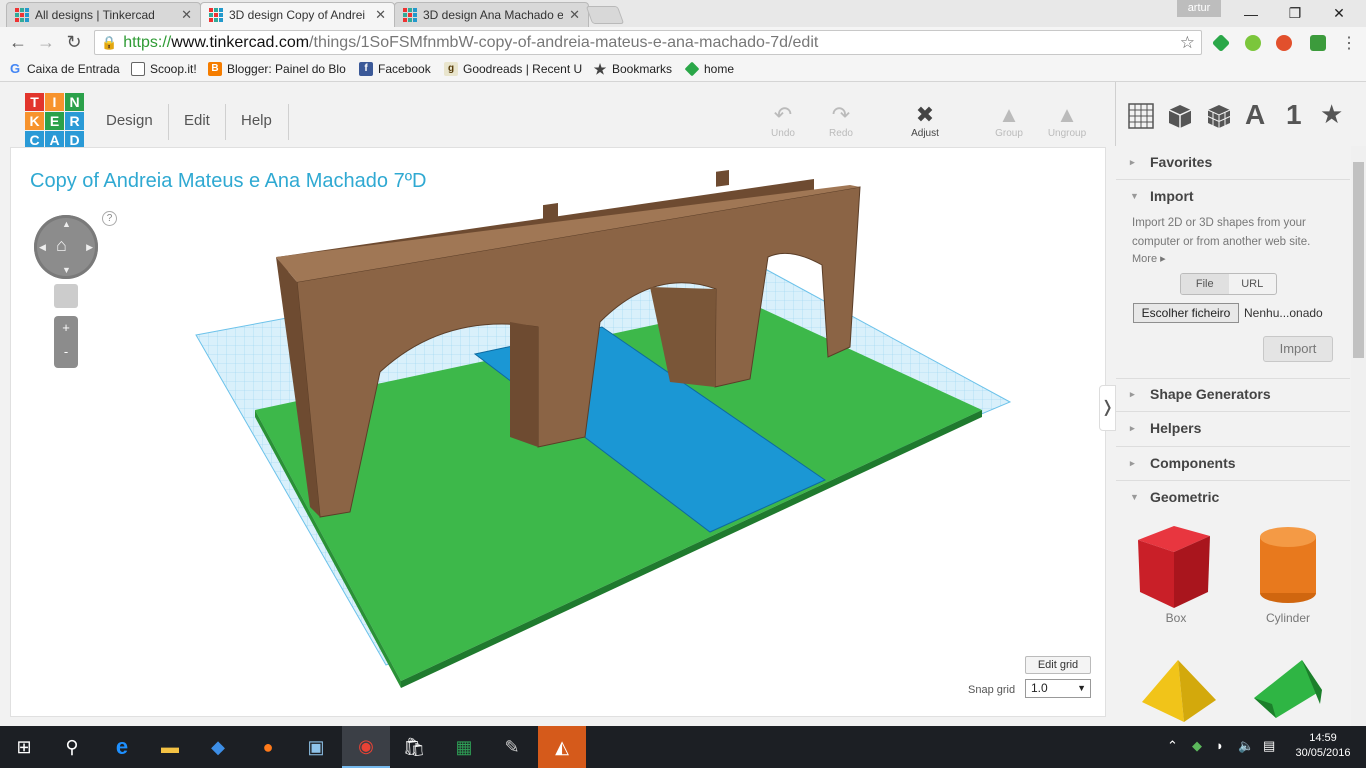 This screenshot has height=768, width=1366. What do you see at coordinates (24, 747) in the screenshot?
I see `windows-start-icon: ⊞` at bounding box center [24, 747].